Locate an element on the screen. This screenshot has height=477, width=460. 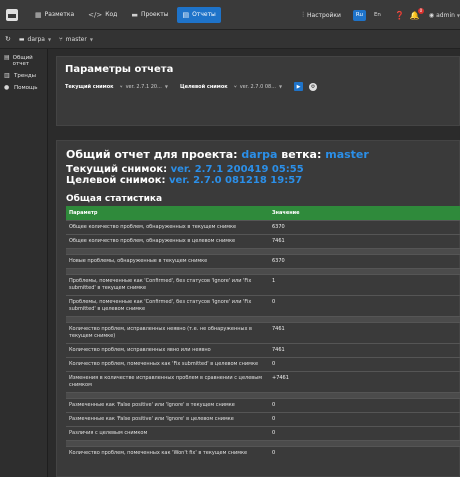
sidebar-item-label: Помощь is located at coordinates (26, 88).